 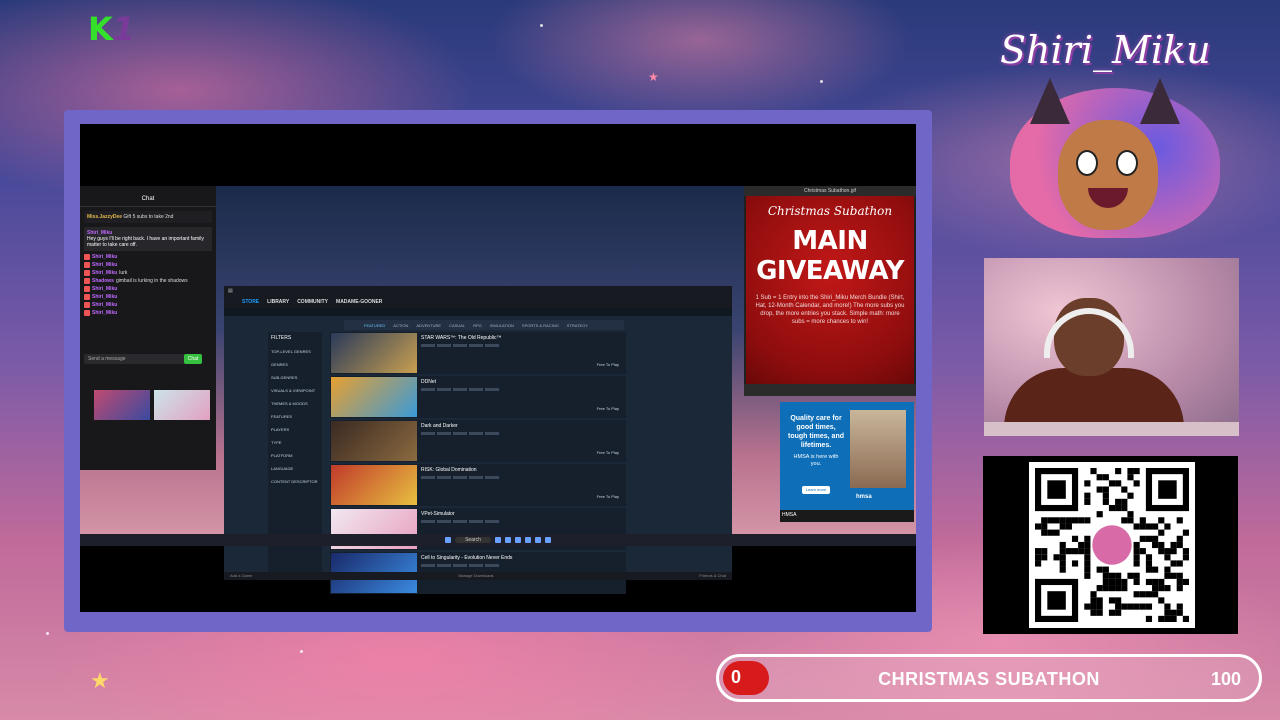 What do you see at coordinates (295, 403) in the screenshot?
I see `filter-group: THEMES & MOODS` at bounding box center [295, 403].